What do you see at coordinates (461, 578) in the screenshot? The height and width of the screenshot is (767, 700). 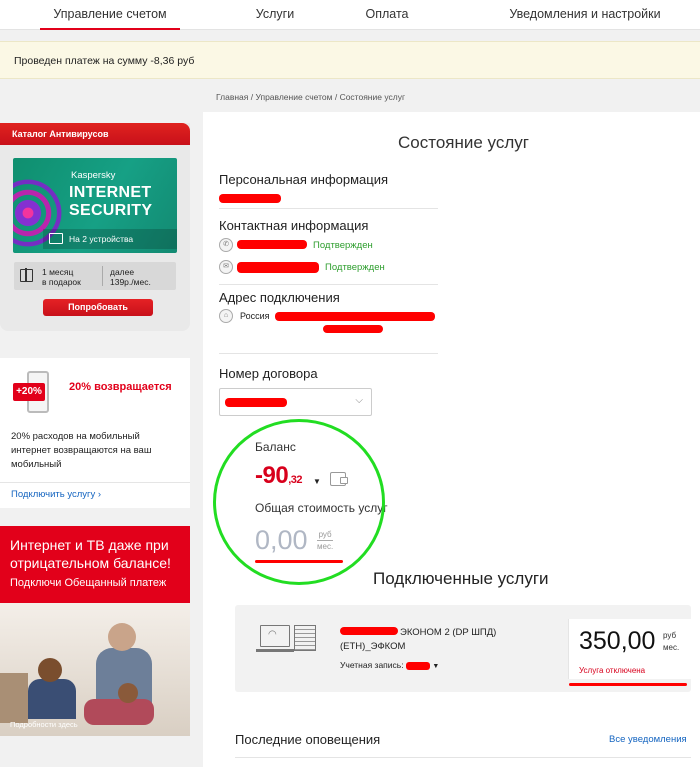 I see `connected-services-title: Подключенные услуги` at bounding box center [461, 578].